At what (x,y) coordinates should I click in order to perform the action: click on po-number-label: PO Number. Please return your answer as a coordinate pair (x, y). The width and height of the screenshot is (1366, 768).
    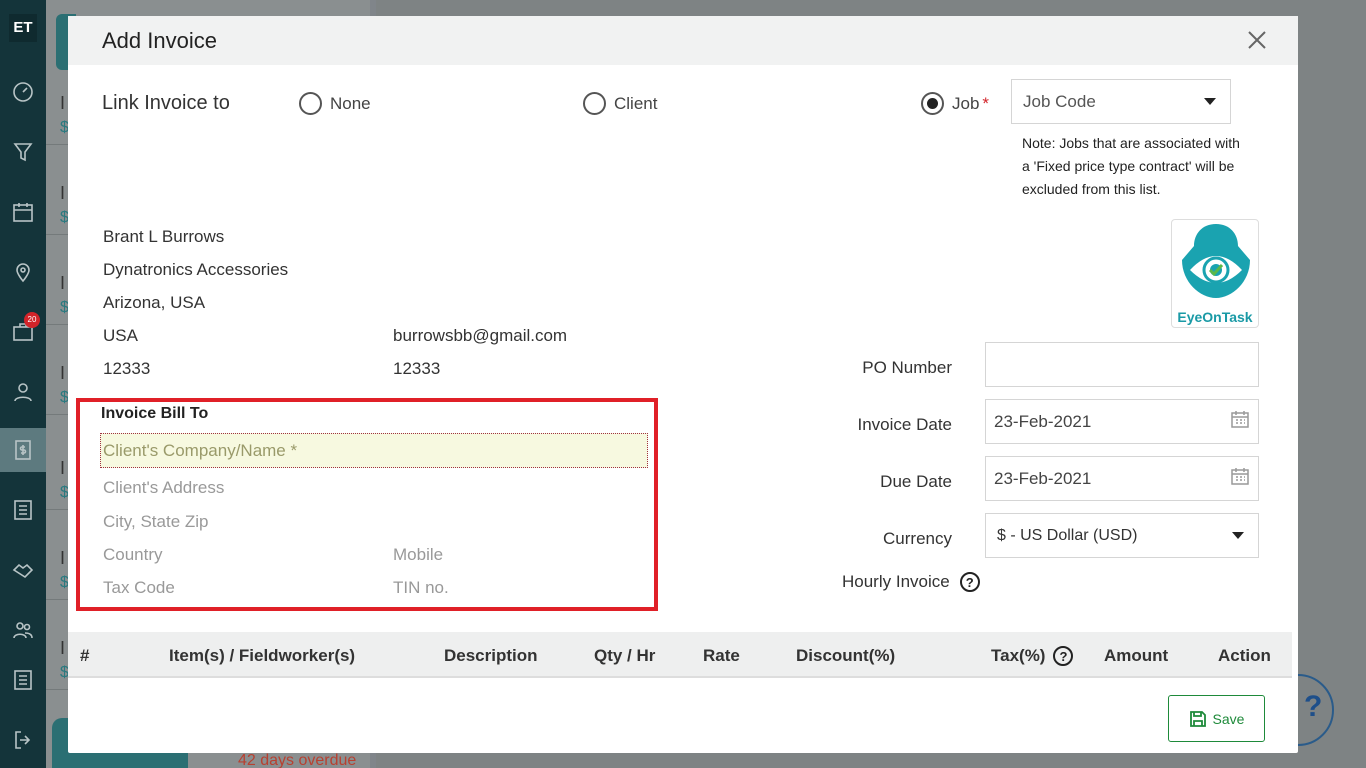
    Looking at the image, I should click on (907, 367).